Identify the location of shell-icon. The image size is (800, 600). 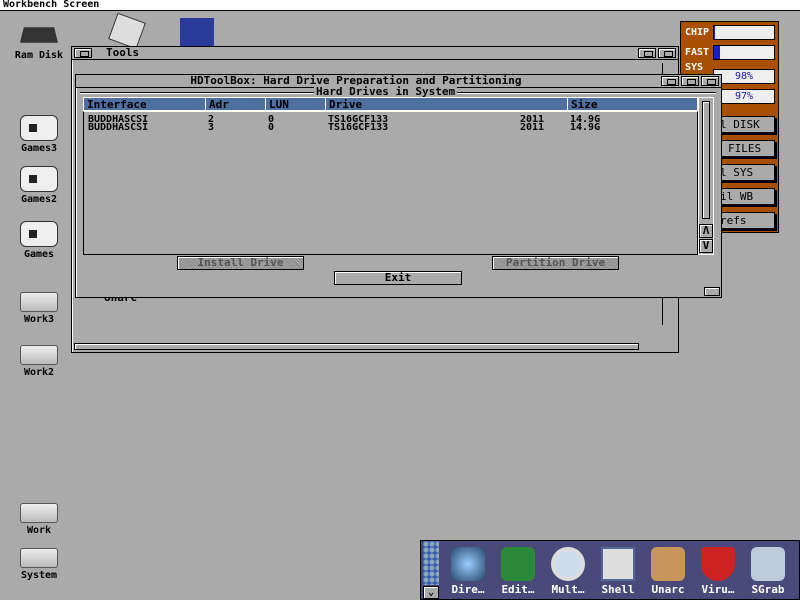
(618, 564).